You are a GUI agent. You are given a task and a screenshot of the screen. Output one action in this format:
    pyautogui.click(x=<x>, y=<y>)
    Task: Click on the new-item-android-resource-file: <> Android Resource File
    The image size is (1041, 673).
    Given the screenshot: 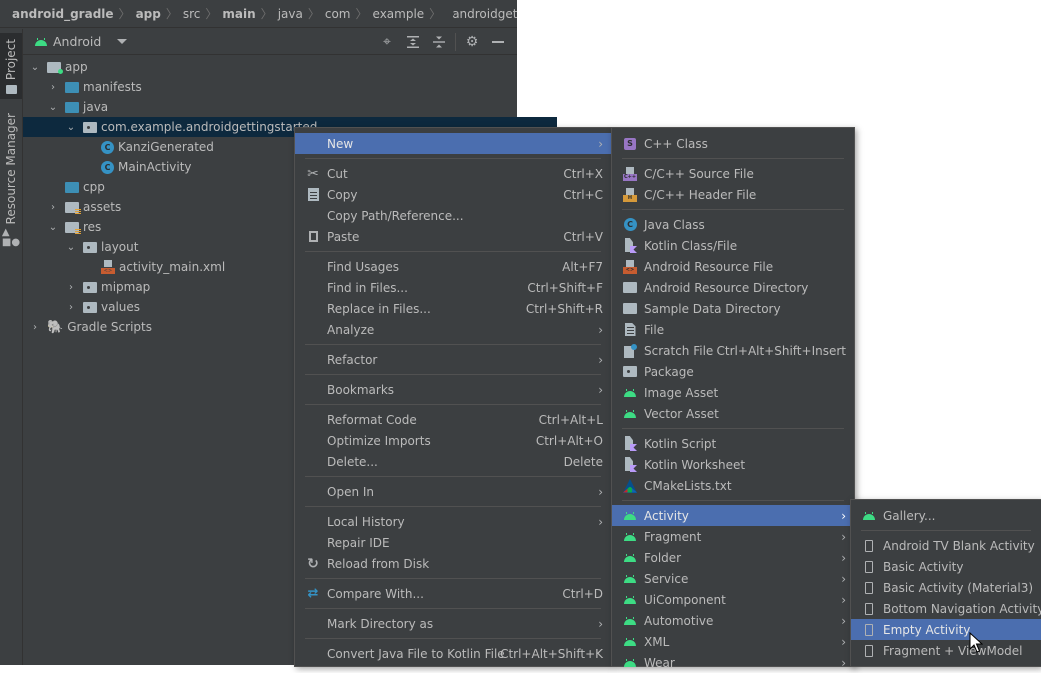 What is the action you would take?
    pyautogui.click(x=733, y=266)
    